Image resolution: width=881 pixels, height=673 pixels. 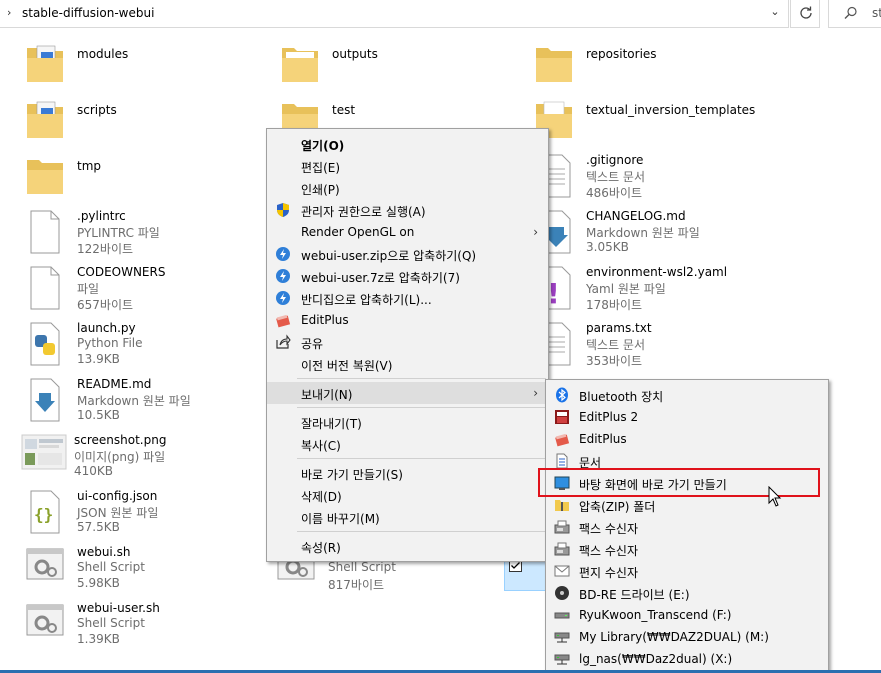 I want to click on menu-item-editplus: EditPlus, so click(x=407, y=320).